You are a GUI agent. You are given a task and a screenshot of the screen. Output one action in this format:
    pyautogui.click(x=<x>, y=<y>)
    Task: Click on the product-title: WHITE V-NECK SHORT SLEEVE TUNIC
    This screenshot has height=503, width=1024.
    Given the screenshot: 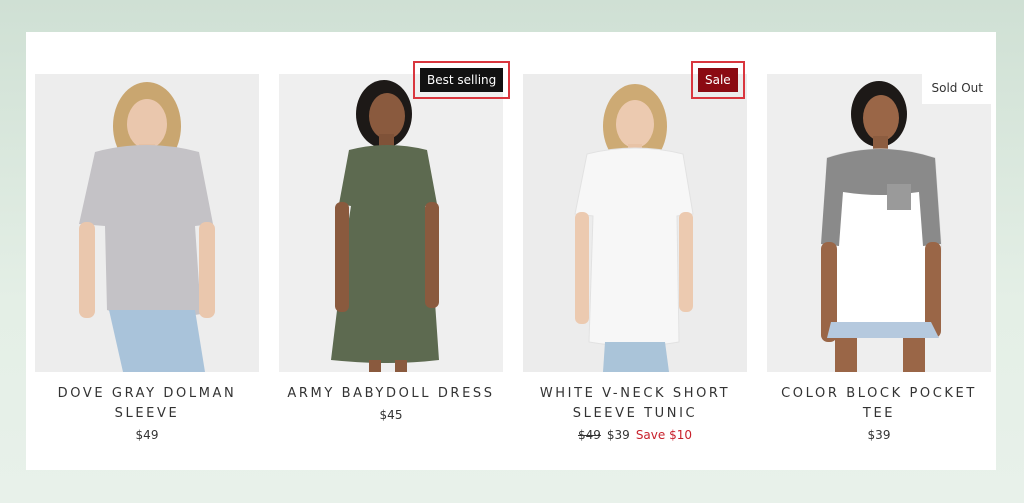 What is the action you would take?
    pyautogui.click(x=635, y=404)
    